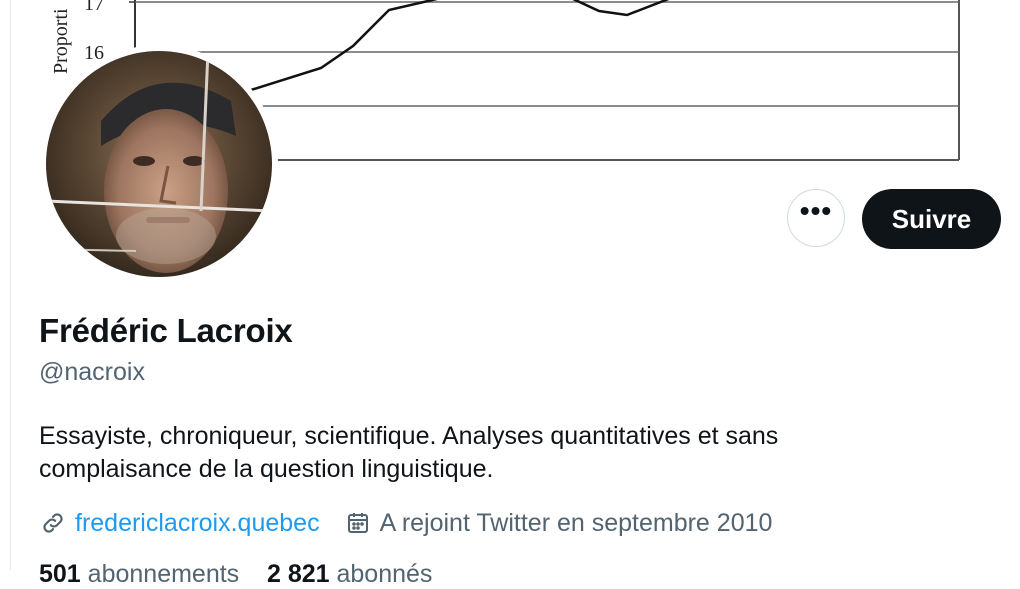 The width and height of the screenshot is (1020, 589). I want to click on following-count: 501, so click(60, 574).